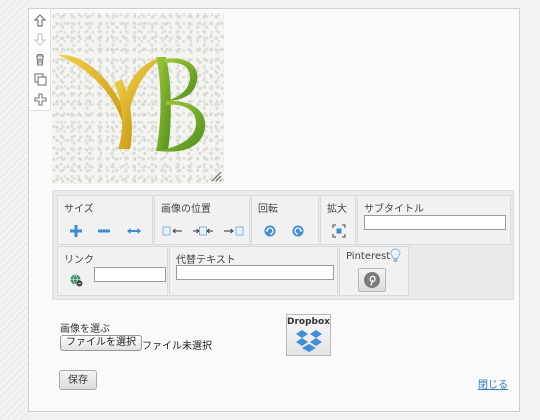 The width and height of the screenshot is (540, 420). I want to click on size-label: サイズ, so click(79, 209).